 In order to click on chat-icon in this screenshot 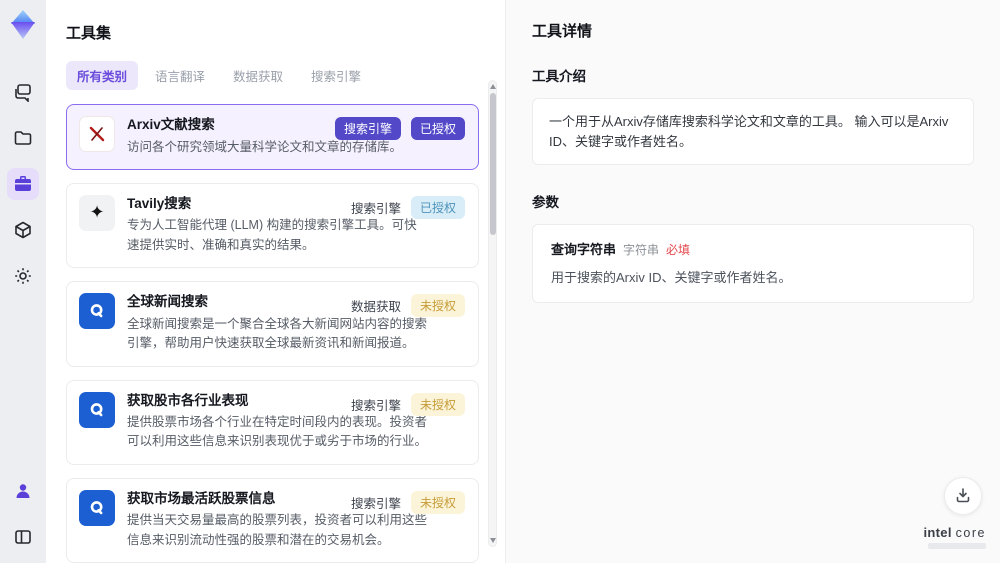, I will do `click(23, 92)`.